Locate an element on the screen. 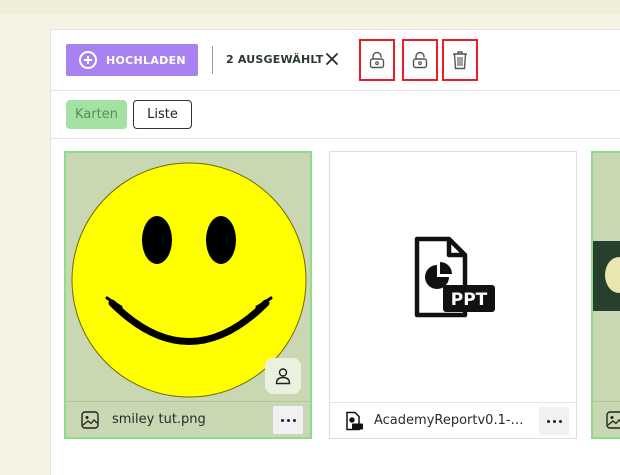  image-preview is located at coordinates (606, 276).